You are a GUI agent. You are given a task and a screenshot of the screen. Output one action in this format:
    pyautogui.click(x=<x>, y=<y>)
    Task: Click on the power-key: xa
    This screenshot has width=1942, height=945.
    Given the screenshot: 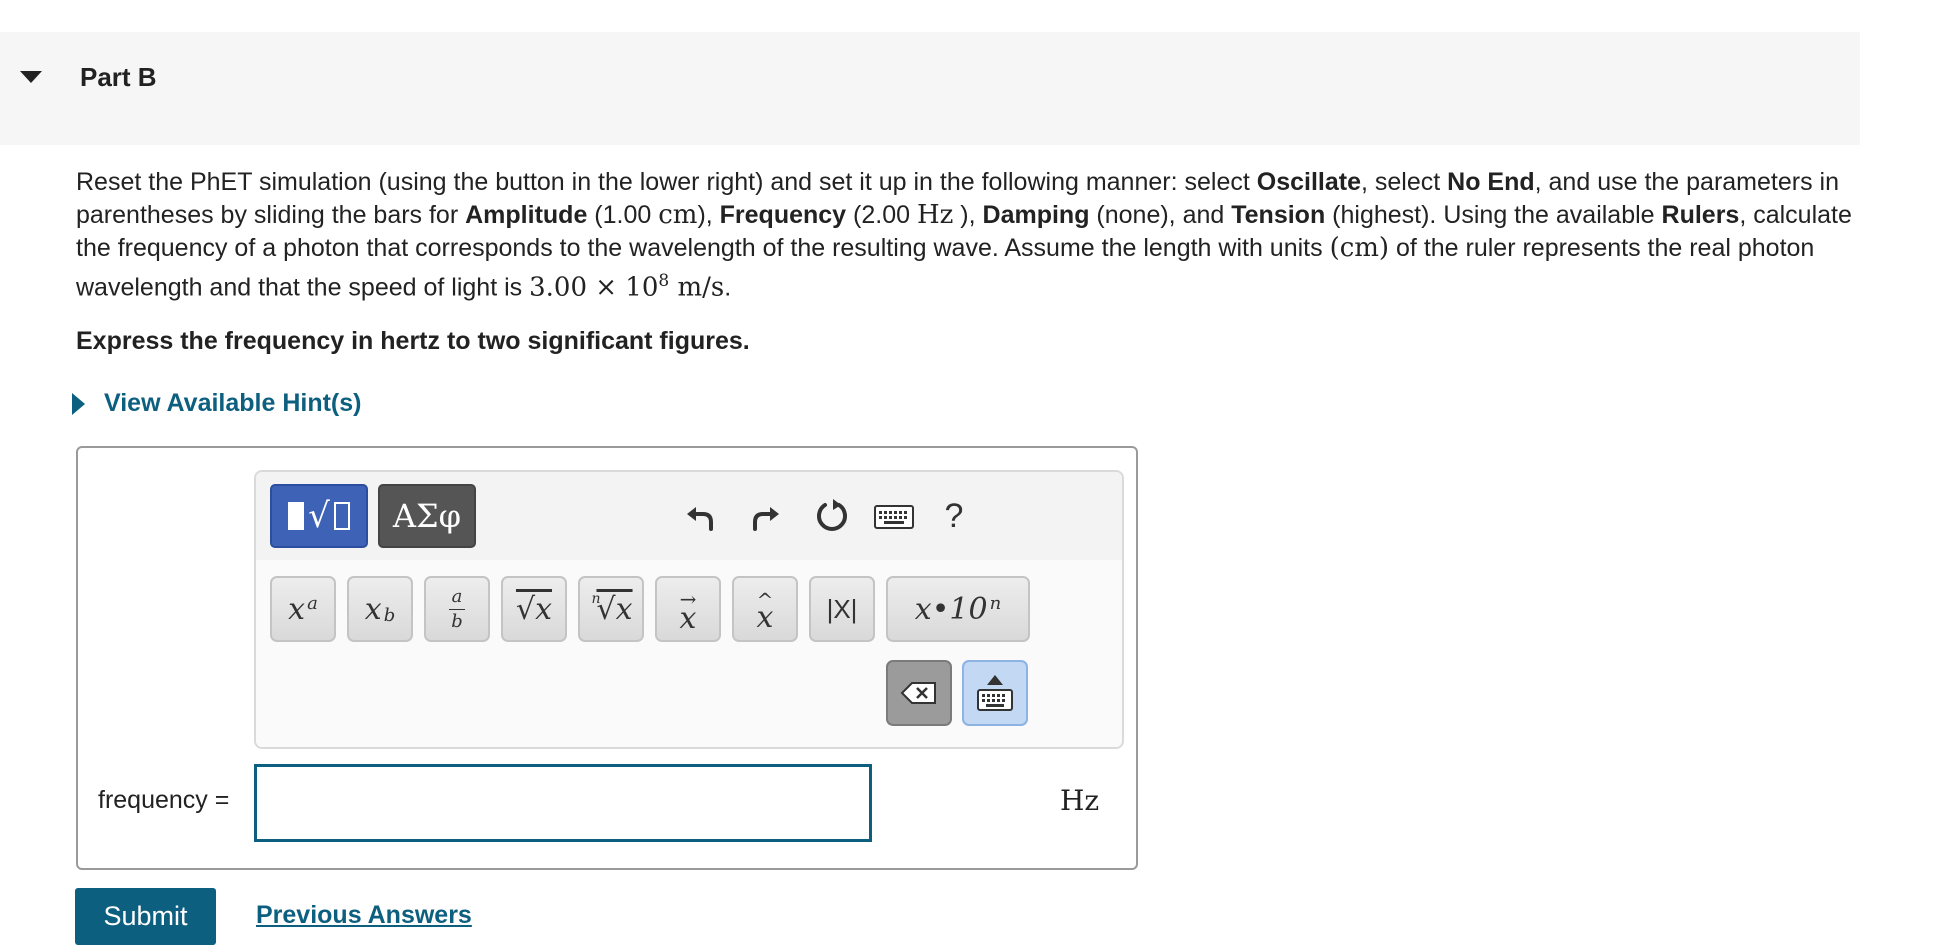 What is the action you would take?
    pyautogui.click(x=303, y=609)
    